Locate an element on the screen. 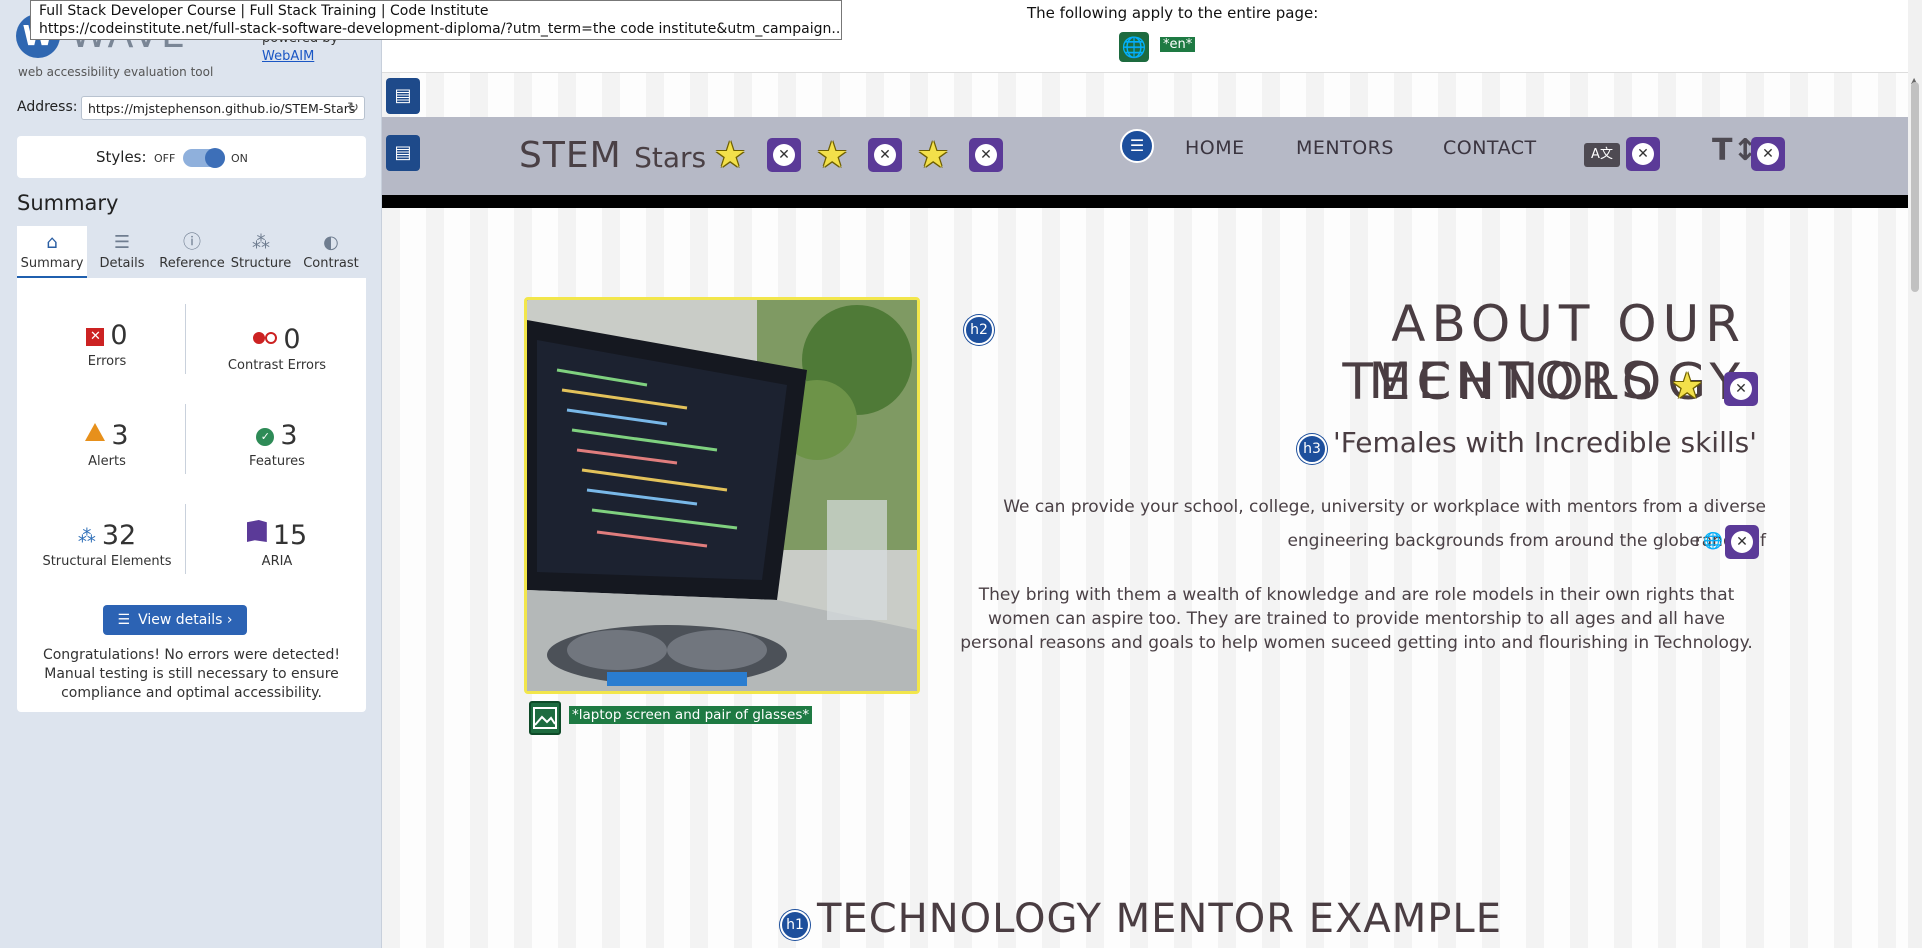 The width and height of the screenshot is (1922, 948). scroll-thumb is located at coordinates (1915, 187).